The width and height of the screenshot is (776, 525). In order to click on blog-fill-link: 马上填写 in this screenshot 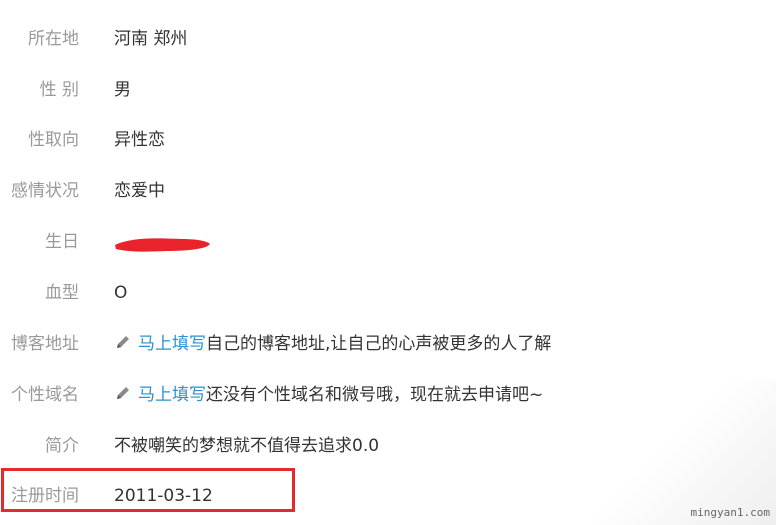, I will do `click(172, 344)`.